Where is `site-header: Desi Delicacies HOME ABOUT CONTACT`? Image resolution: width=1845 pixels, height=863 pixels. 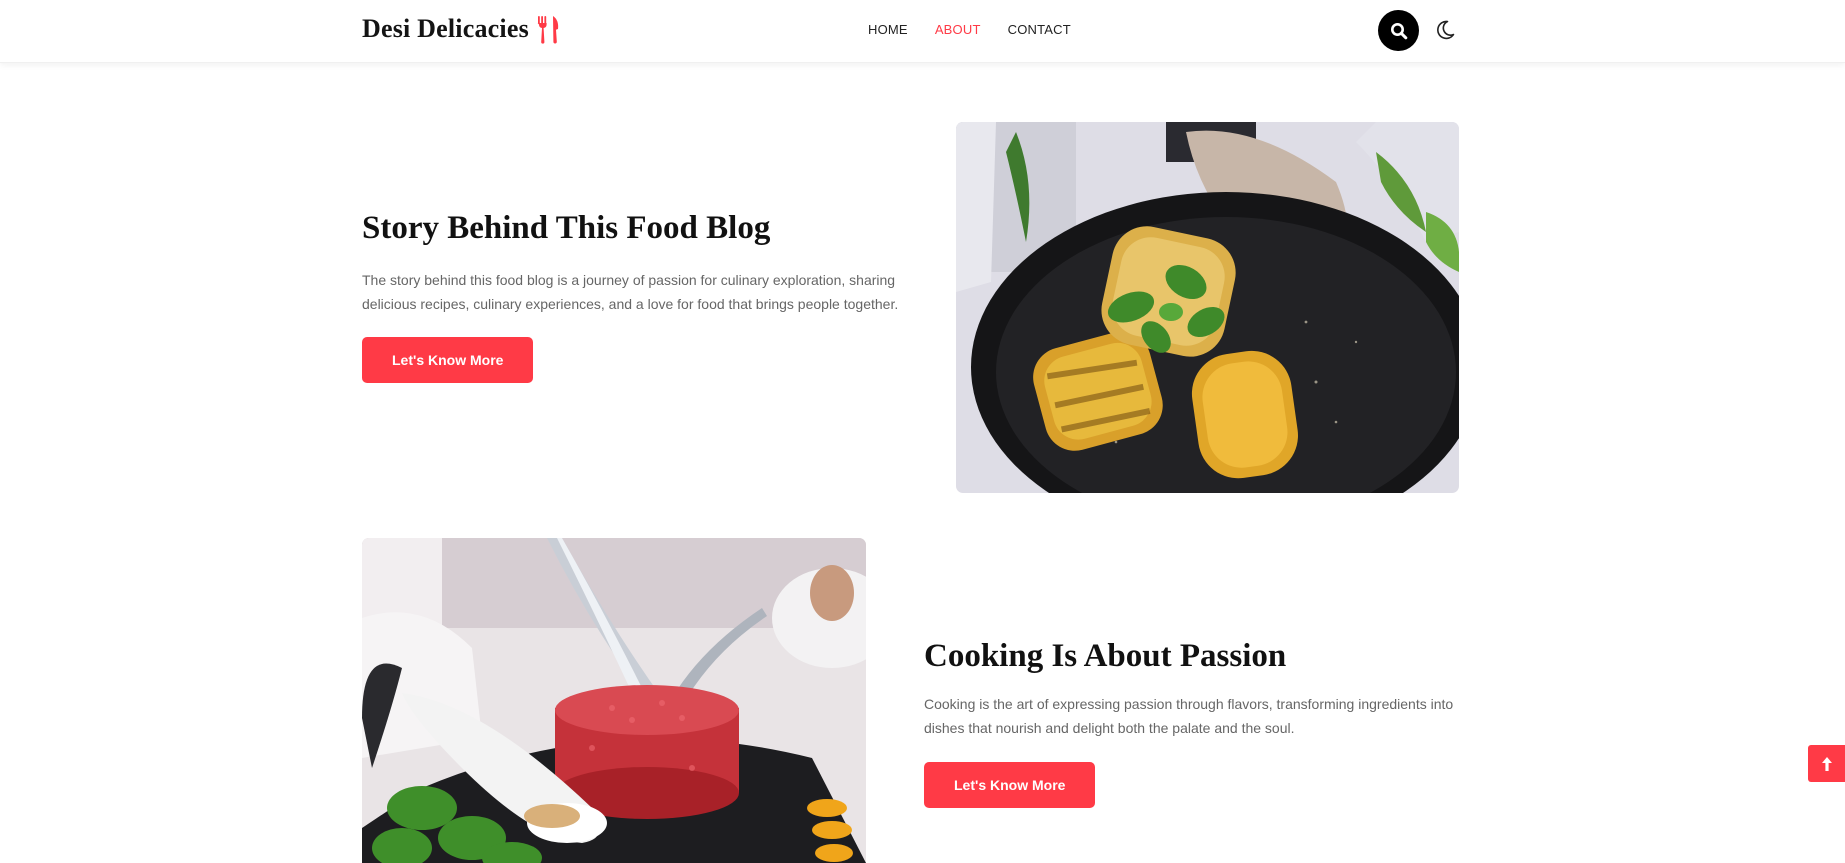 site-header: Desi Delicacies HOME ABOUT CONTACT is located at coordinates (922, 31).